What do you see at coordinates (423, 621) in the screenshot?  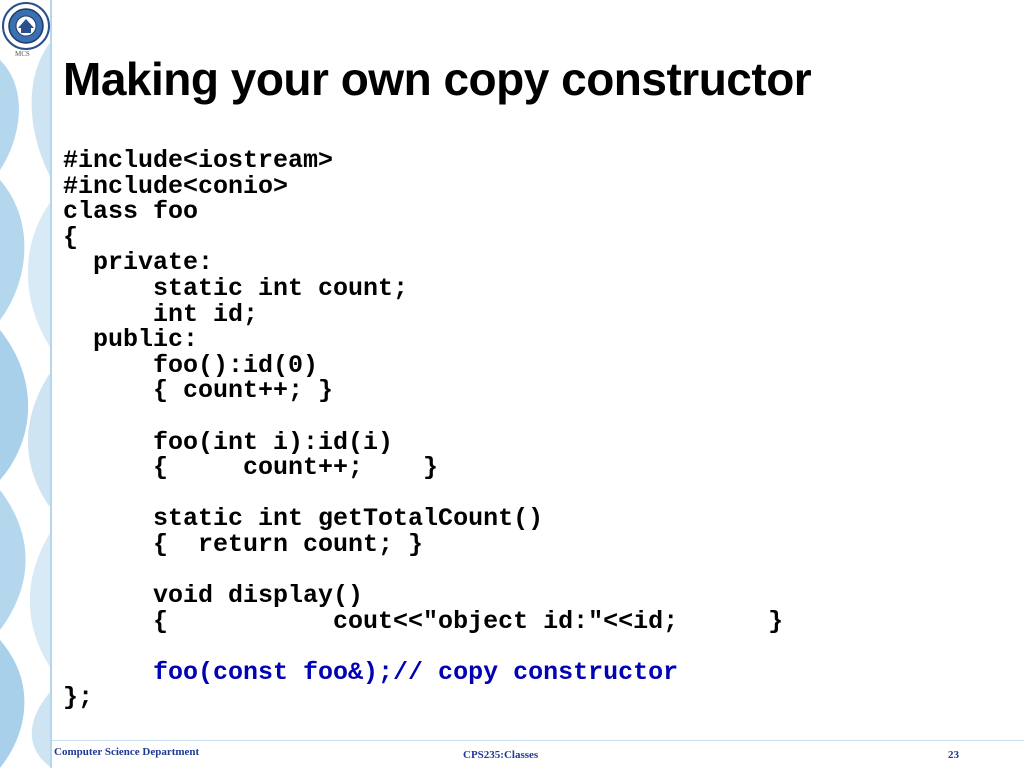 I see `code-line: { cout<<"object id:"<<id; }` at bounding box center [423, 621].